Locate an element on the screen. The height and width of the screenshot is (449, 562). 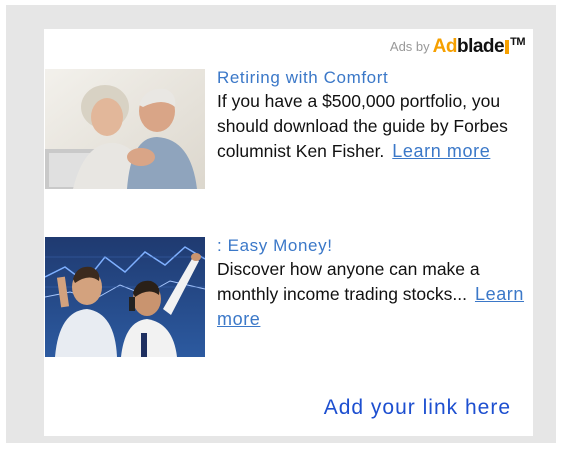
adblade-logo-blade: blade is located at coordinates (480, 46).